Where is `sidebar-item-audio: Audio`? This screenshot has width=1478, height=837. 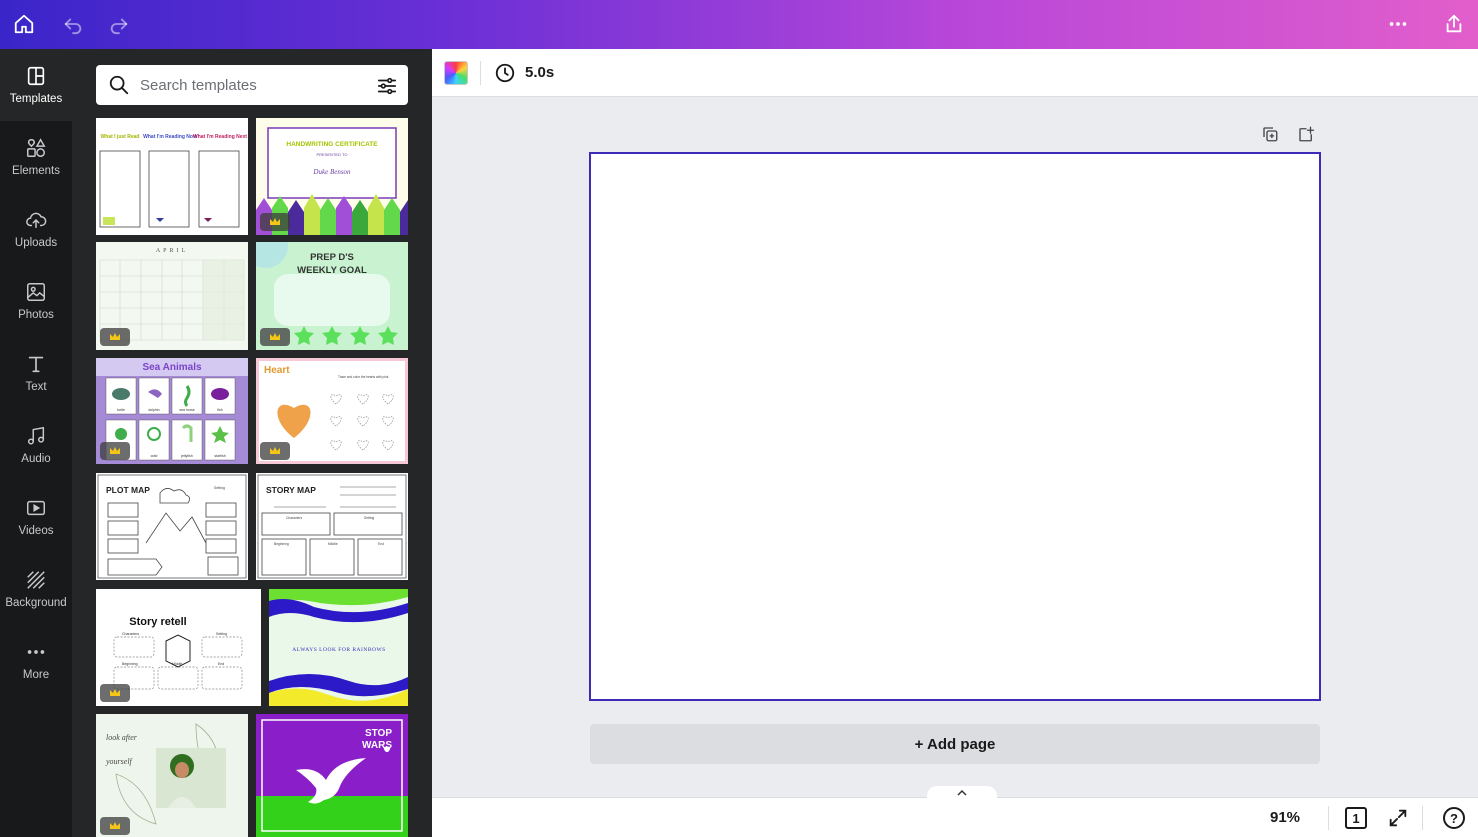 sidebar-item-audio: Audio is located at coordinates (36, 445).